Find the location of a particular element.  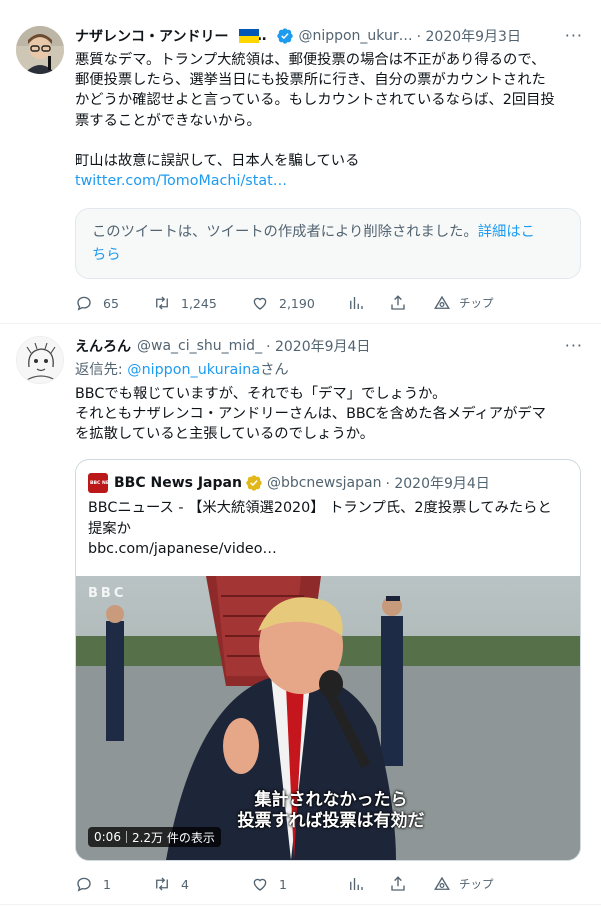

avatar-sketch is located at coordinates (40, 360).